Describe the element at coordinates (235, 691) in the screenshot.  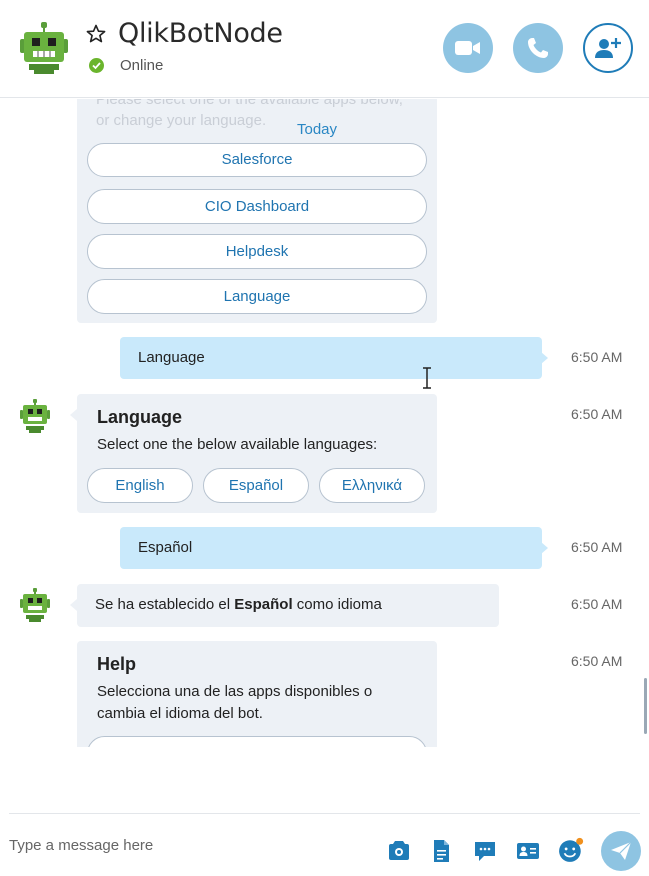
I see `card-text: Selecciona una de las apps disponibles o` at that location.